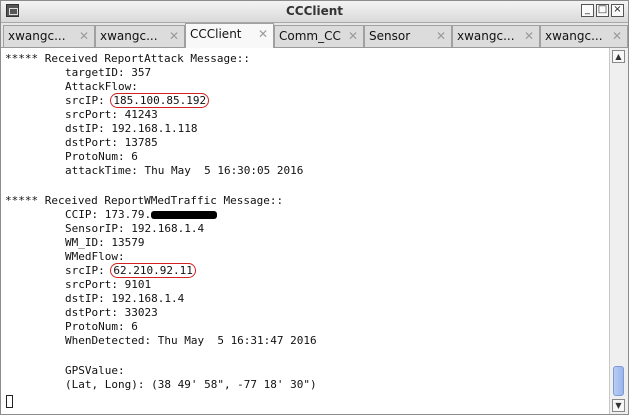 Image resolution: width=629 pixels, height=415 pixels. Describe the element at coordinates (618, 56) in the screenshot. I see `scroll-up-icon: ▲` at that location.